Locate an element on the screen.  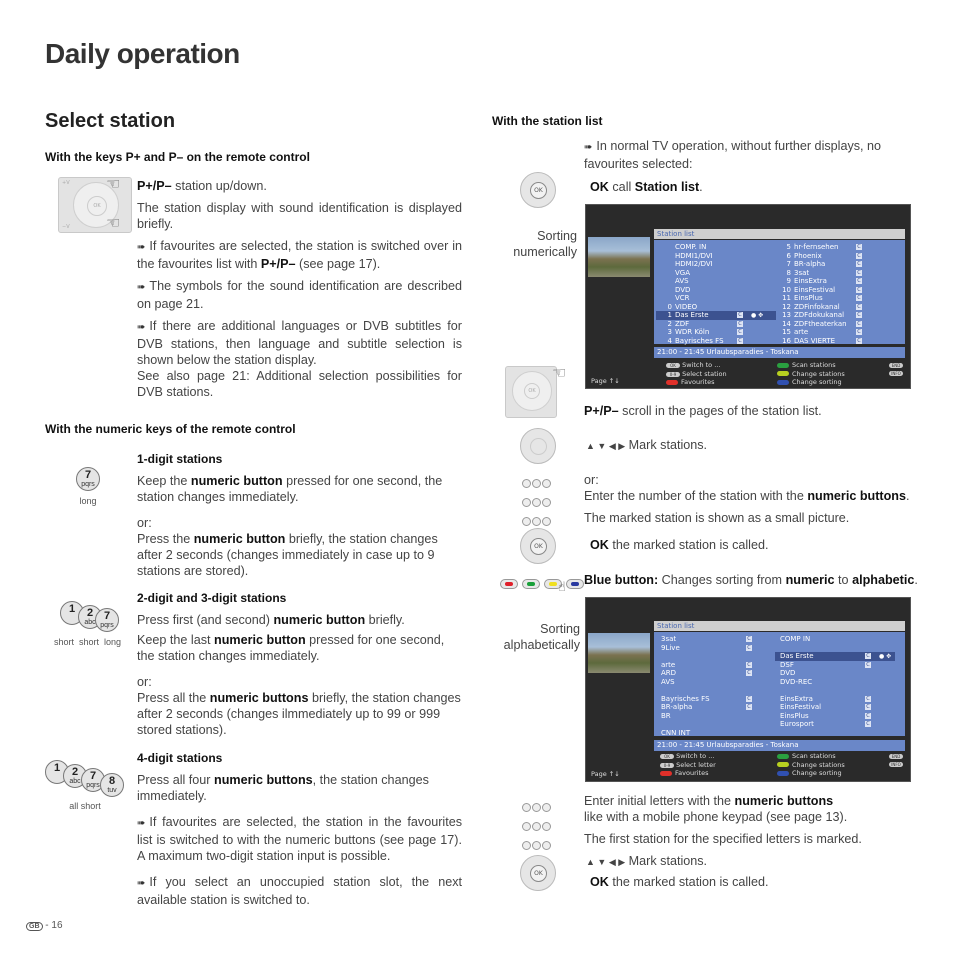
station-list-item: 13 ZDFdokukanal C is located at coordinates (835, 315).